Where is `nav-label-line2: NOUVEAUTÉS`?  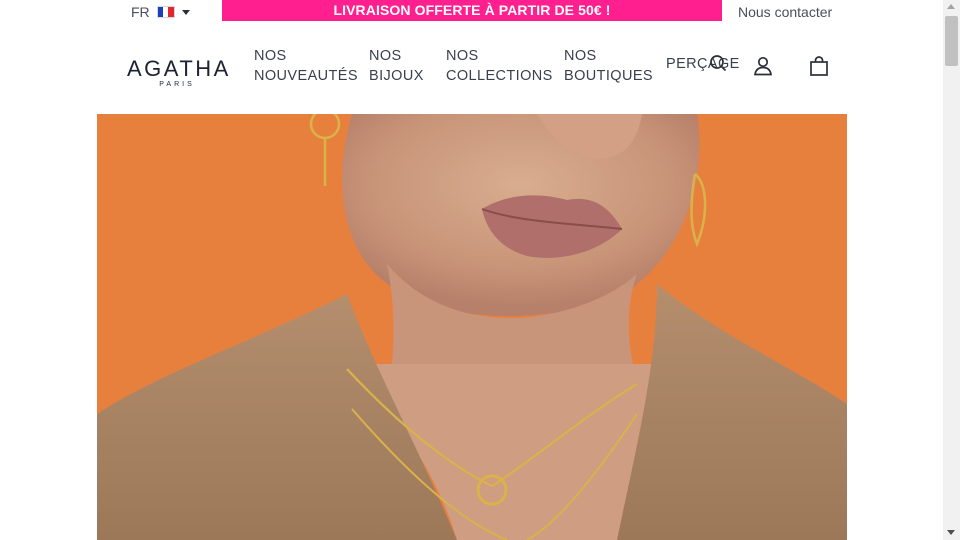 nav-label-line2: NOUVEAUTÉS is located at coordinates (306, 76).